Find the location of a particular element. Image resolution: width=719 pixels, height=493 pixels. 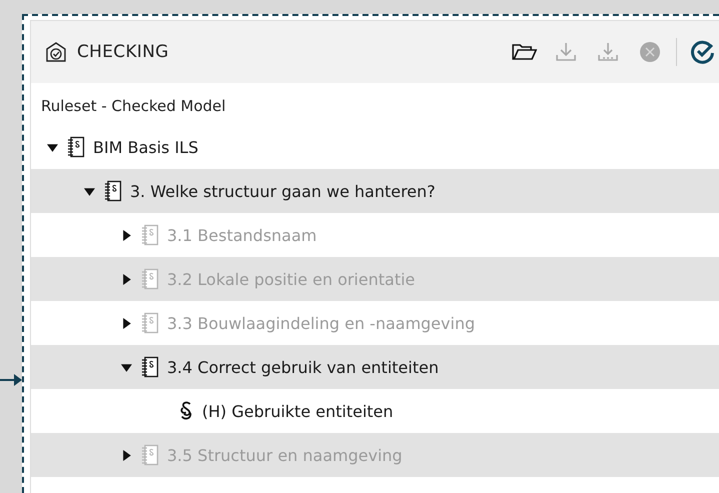

tree-item-label: 3.1 Bestandsnaam is located at coordinates (242, 235).